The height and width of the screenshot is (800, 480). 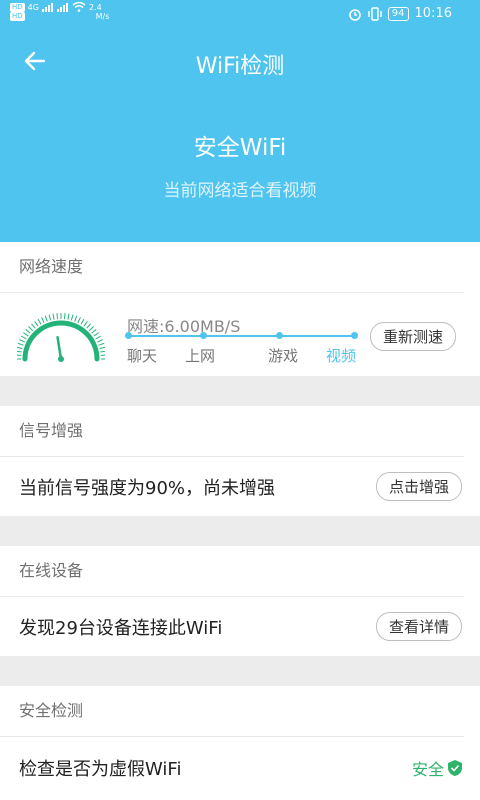 What do you see at coordinates (418, 486) in the screenshot?
I see `boost-button: 点击增强` at bounding box center [418, 486].